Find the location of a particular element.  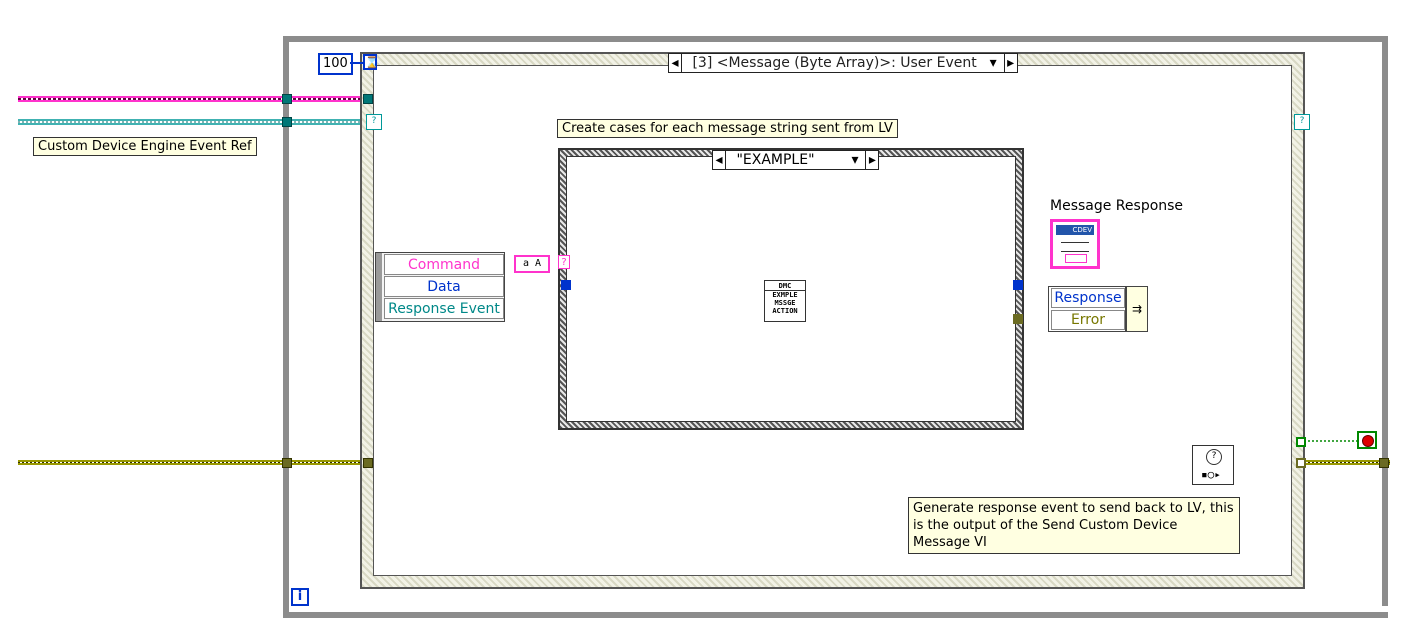

iteration-terminal: i is located at coordinates (300, 597).